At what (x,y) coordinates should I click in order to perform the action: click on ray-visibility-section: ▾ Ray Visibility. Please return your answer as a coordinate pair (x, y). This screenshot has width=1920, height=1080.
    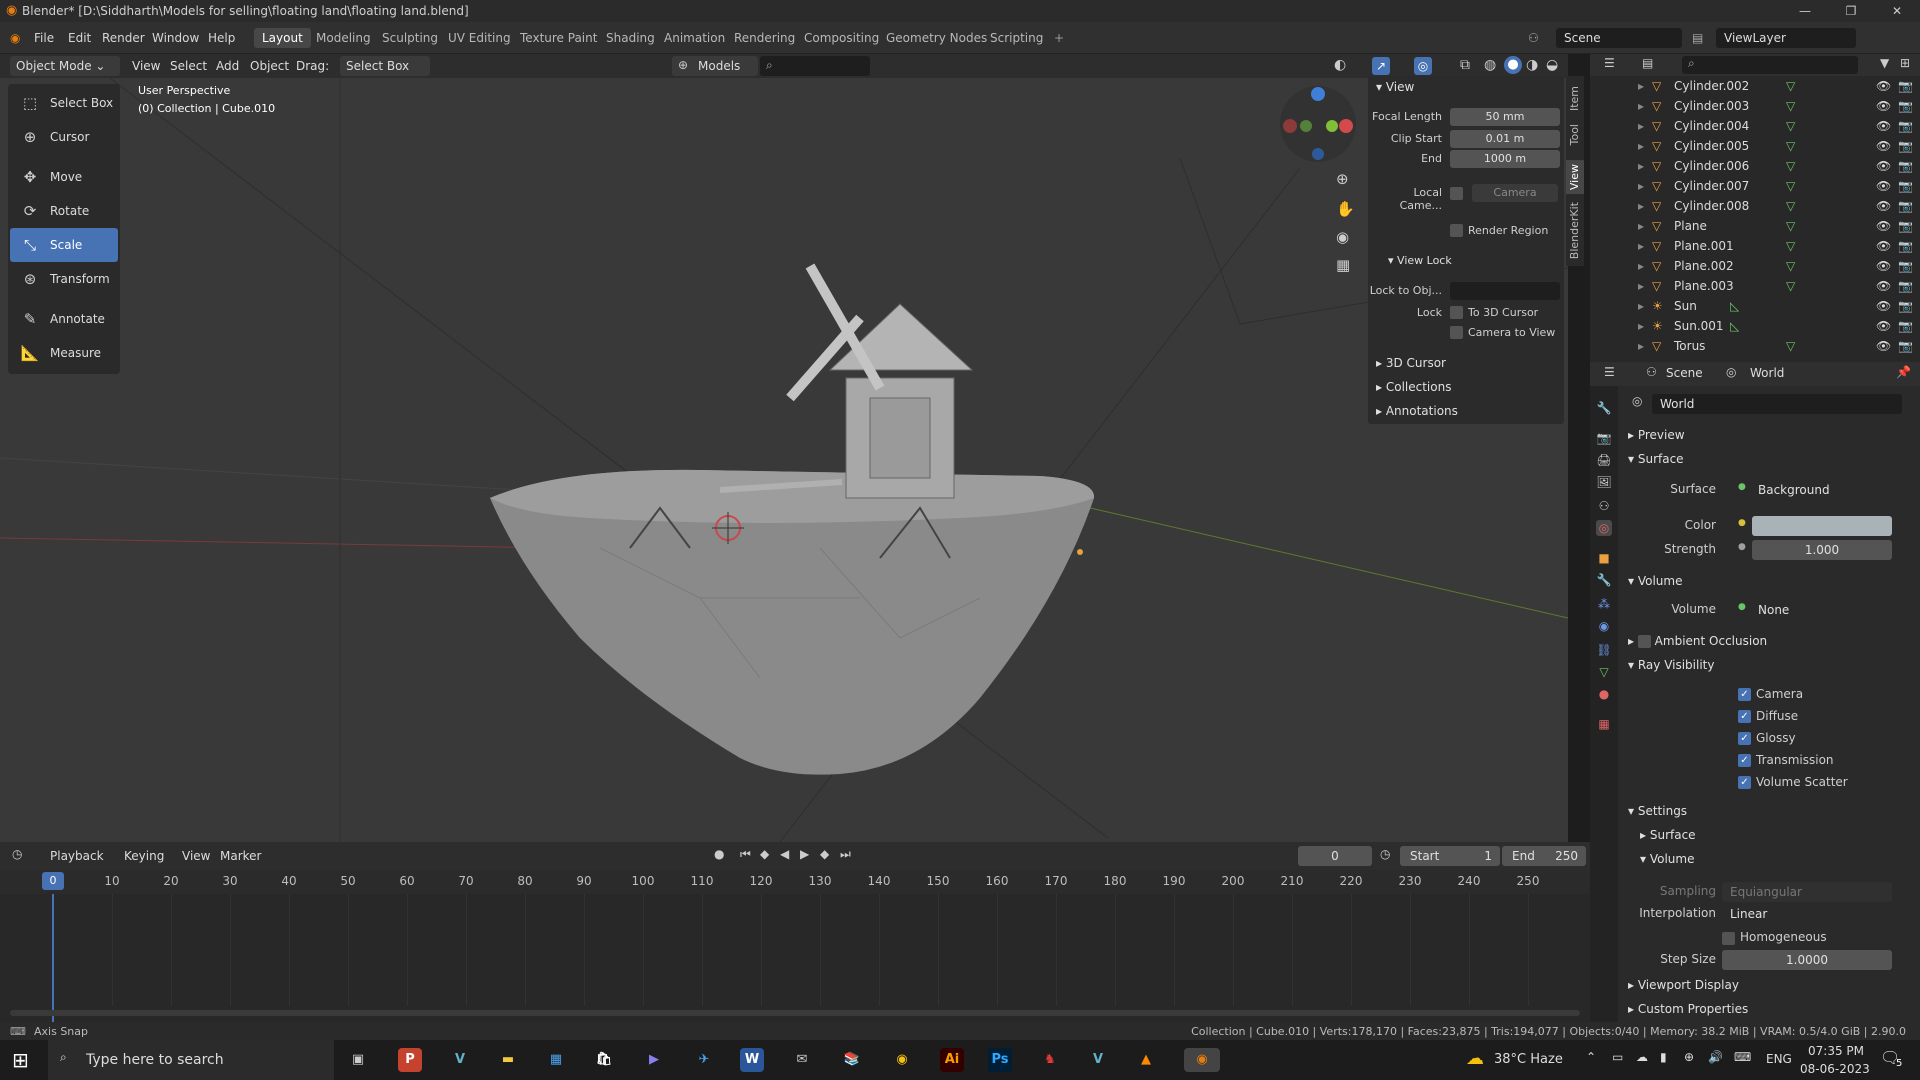
    Looking at the image, I should click on (1671, 665).